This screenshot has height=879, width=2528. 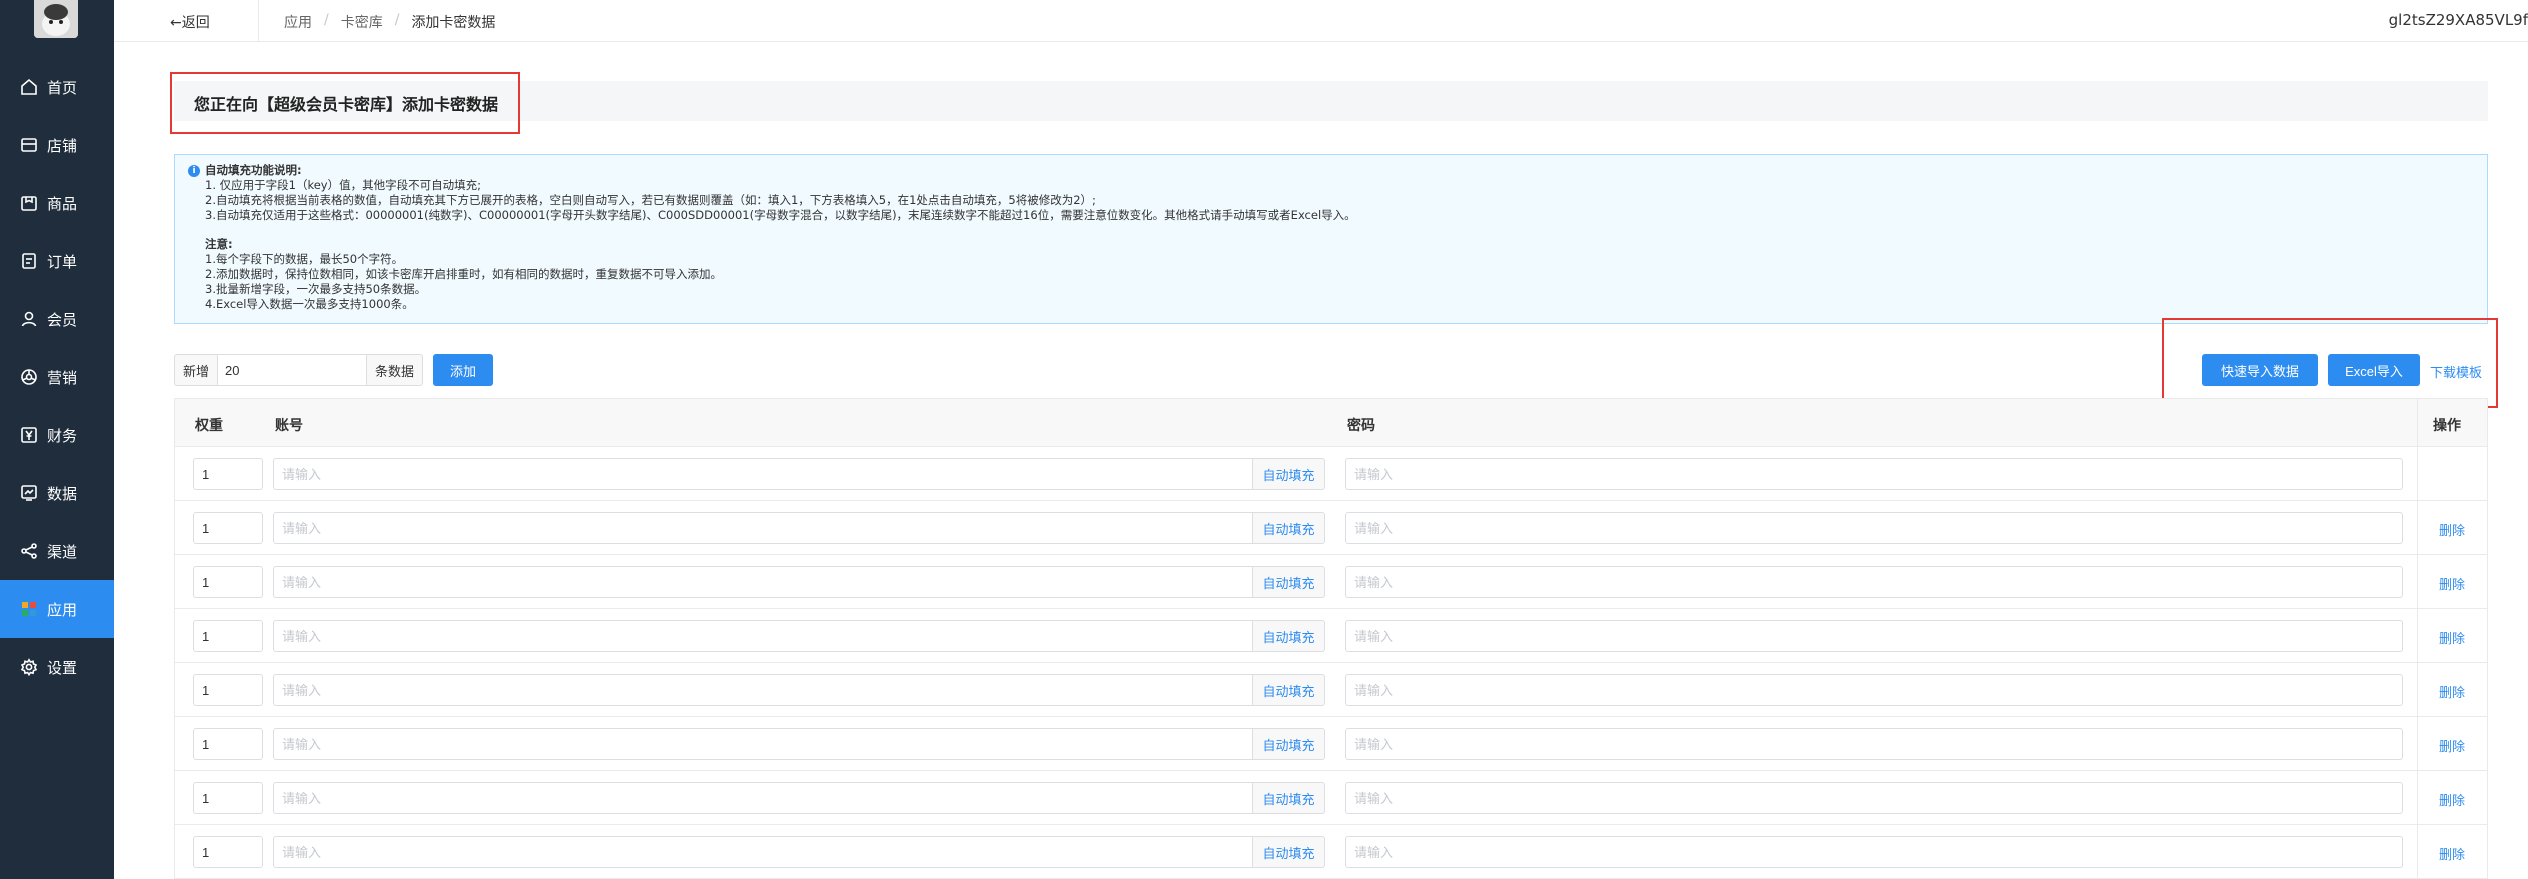 What do you see at coordinates (1331, 474) in the screenshot?
I see `table-row: 自动填充` at bounding box center [1331, 474].